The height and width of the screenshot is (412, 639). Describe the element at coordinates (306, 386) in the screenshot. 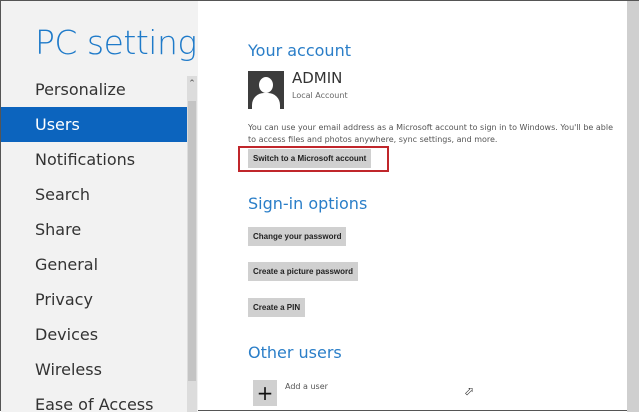

I see `add-user-label: Add a user` at that location.